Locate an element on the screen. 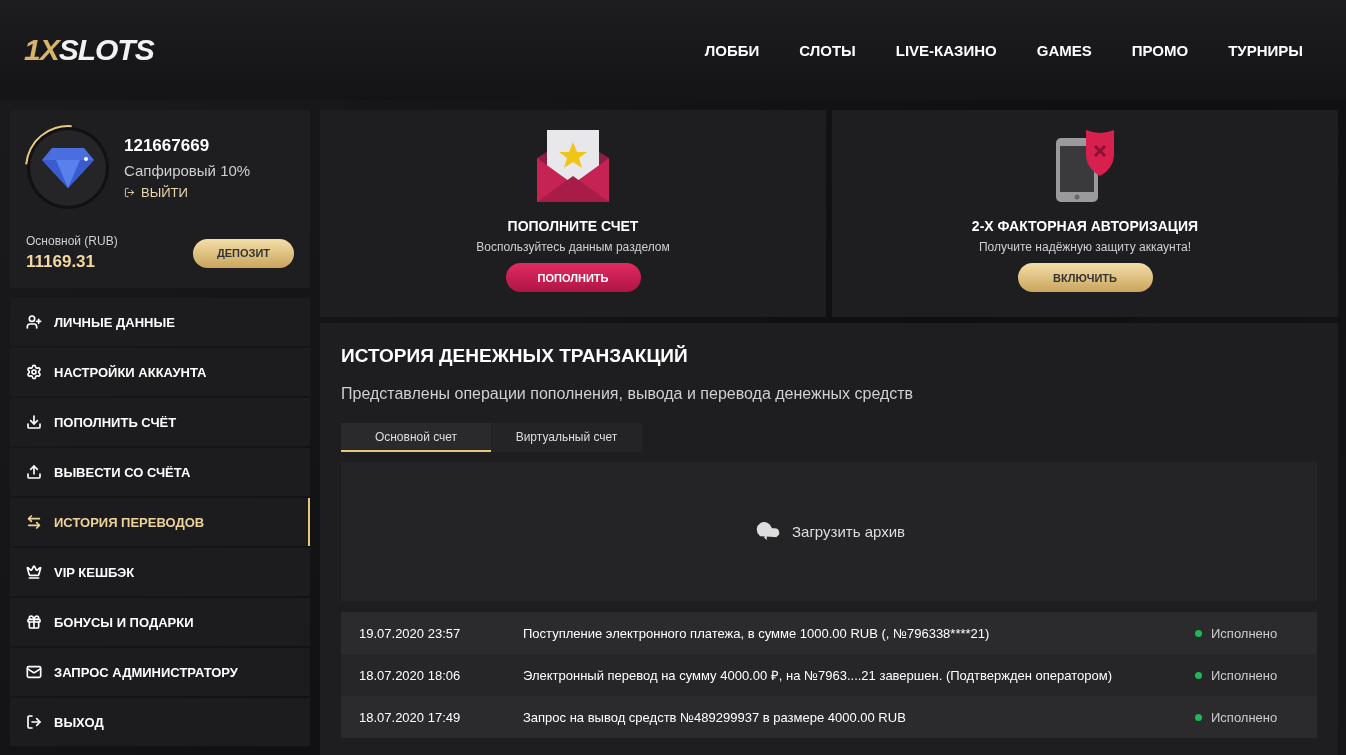 This screenshot has width=1346, height=755. balance-value: 11169.31 is located at coordinates (61, 262).